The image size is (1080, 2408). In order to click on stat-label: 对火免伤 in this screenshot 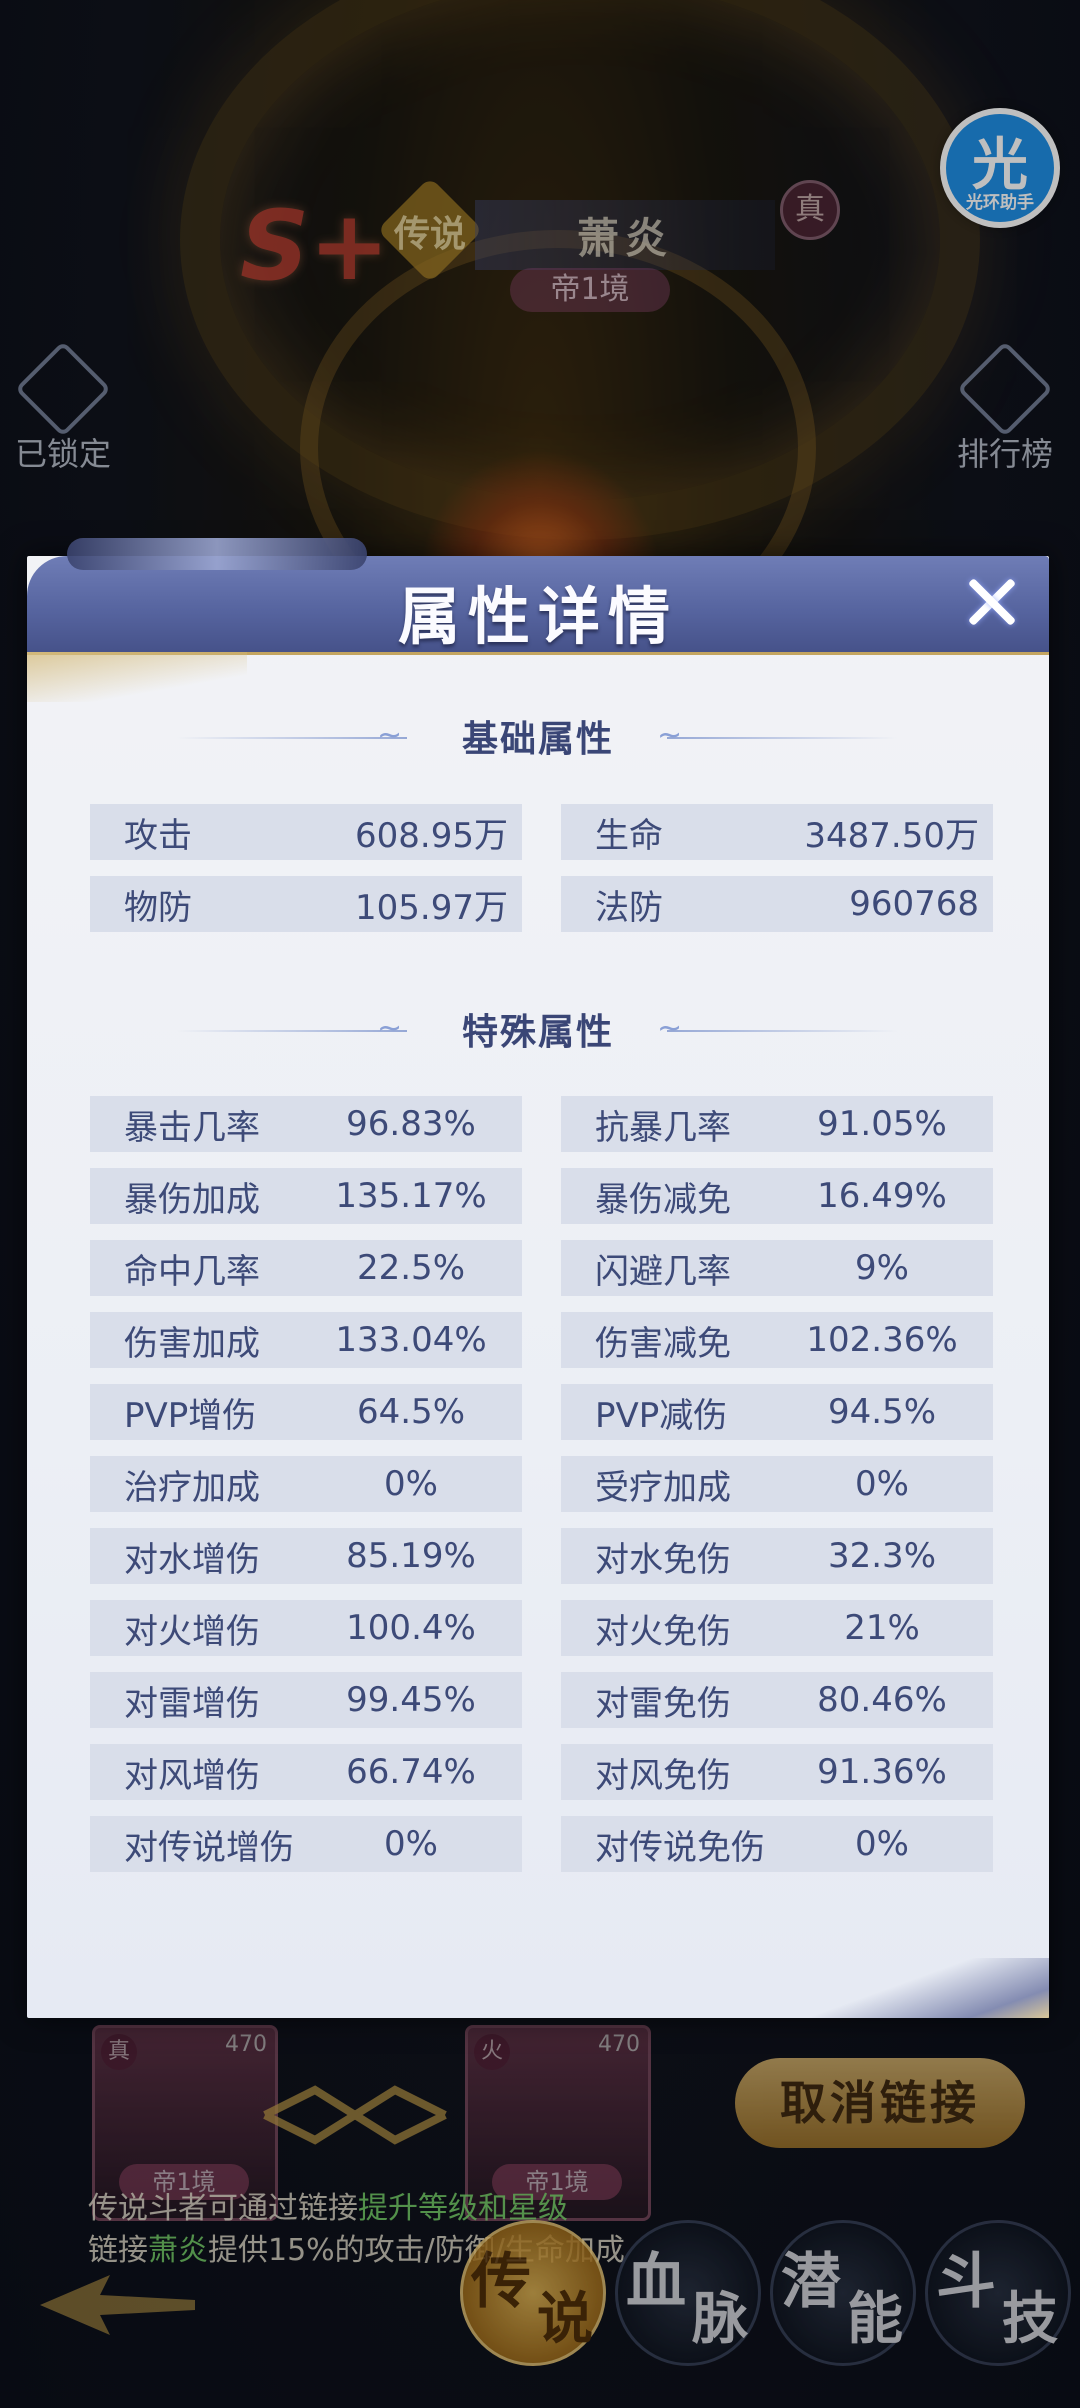, I will do `click(663, 1631)`.